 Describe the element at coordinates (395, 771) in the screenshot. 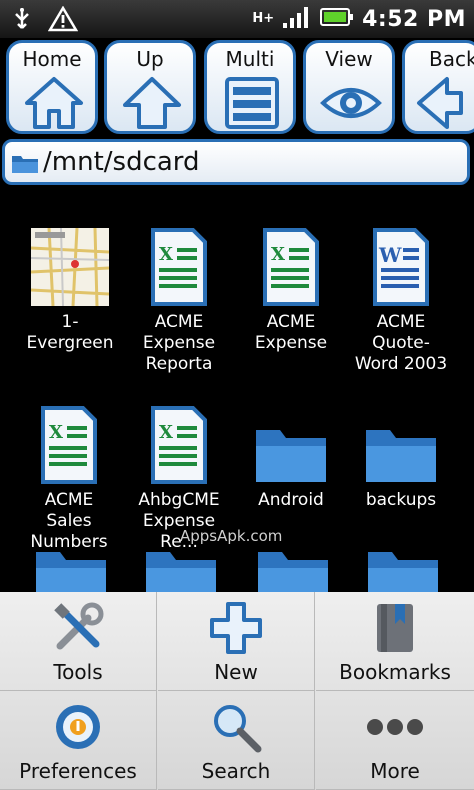

I see `menu-label-more: More` at that location.